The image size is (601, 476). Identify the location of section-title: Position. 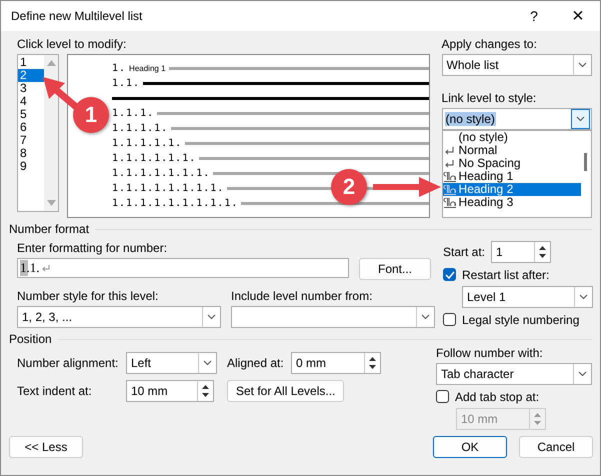
(30, 339).